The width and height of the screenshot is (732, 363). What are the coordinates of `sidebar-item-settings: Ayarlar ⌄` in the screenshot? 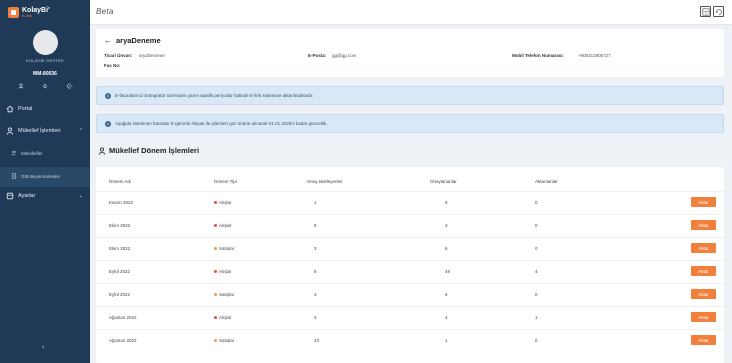 It's located at (45, 196).